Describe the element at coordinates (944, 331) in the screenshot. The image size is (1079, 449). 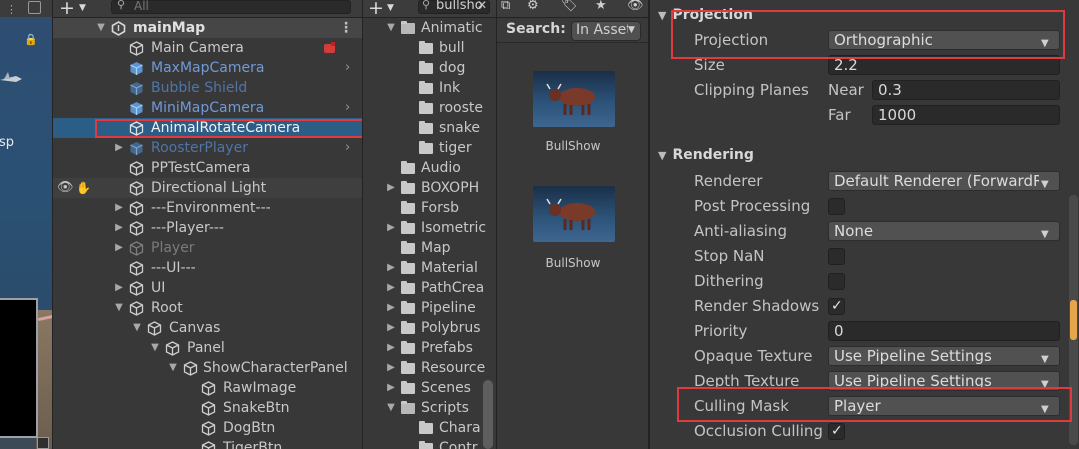
I see `priority-field: 0` at that location.